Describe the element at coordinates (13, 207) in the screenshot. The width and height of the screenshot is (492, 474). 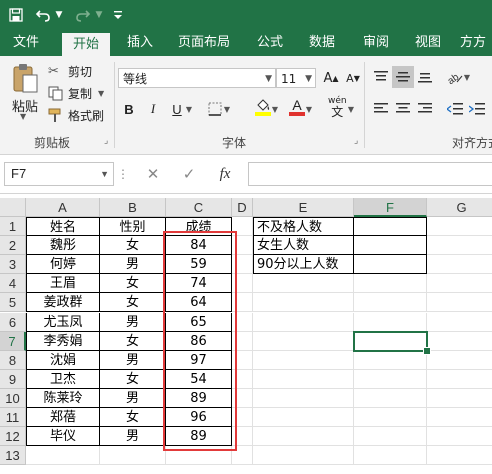
I see `select-all-corner` at that location.